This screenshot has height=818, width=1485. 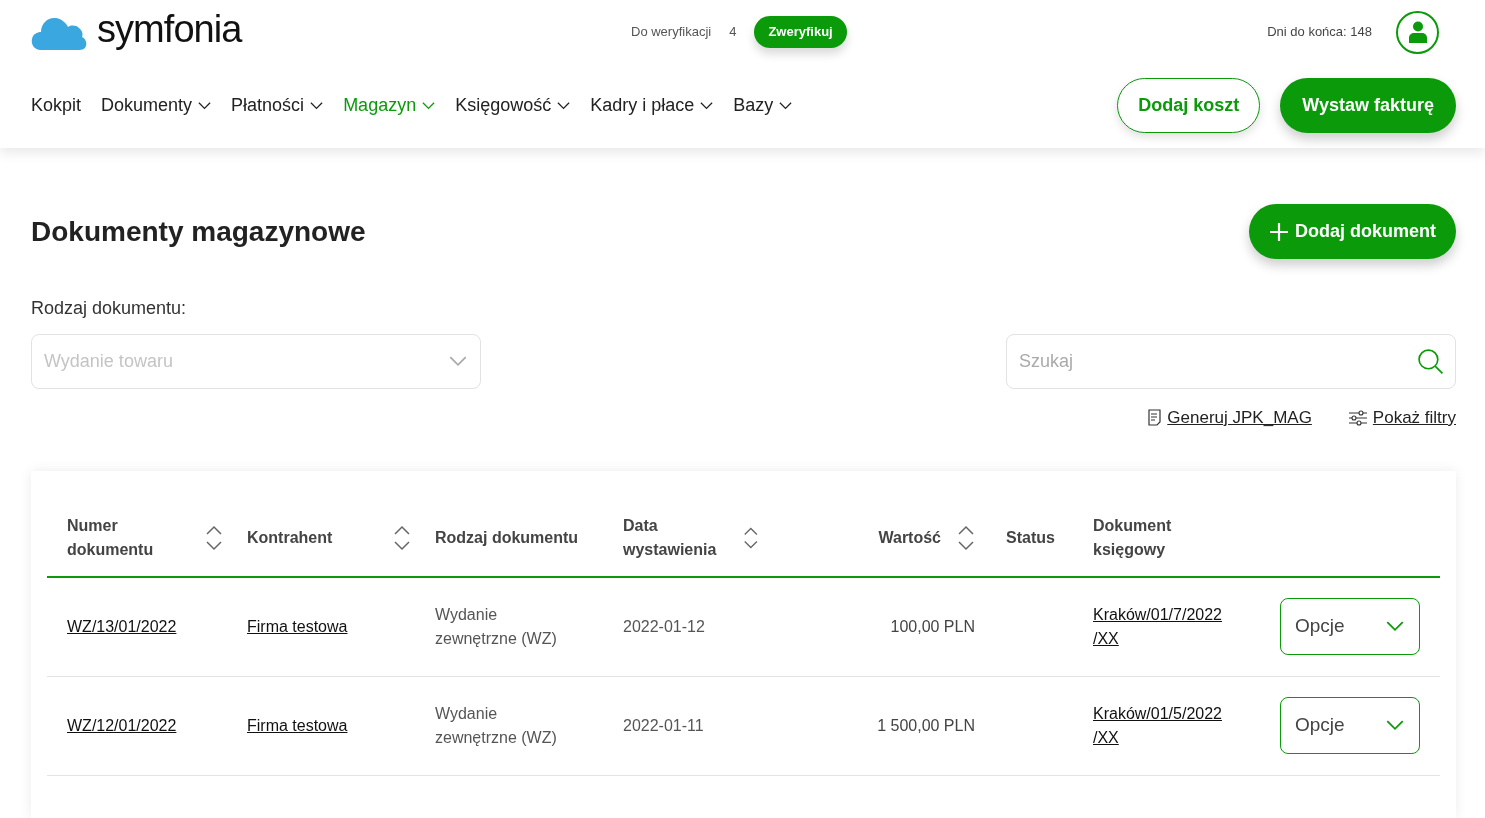 I want to click on add-document-button: Dodaj dokument, so click(x=1352, y=231).